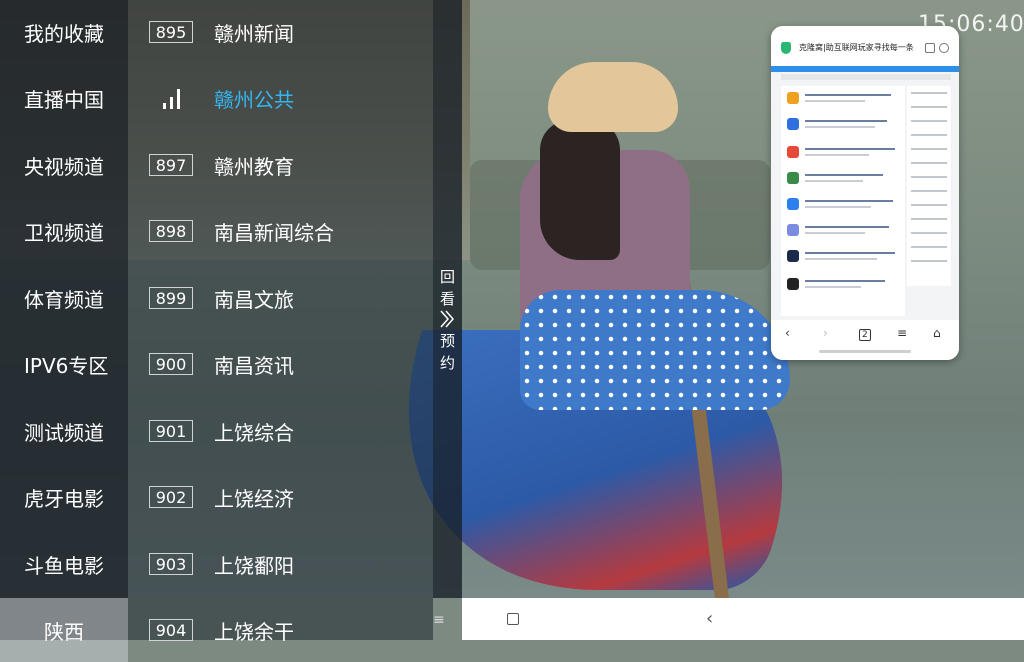  I want to click on category-item: 卫视频道, so click(64, 231).